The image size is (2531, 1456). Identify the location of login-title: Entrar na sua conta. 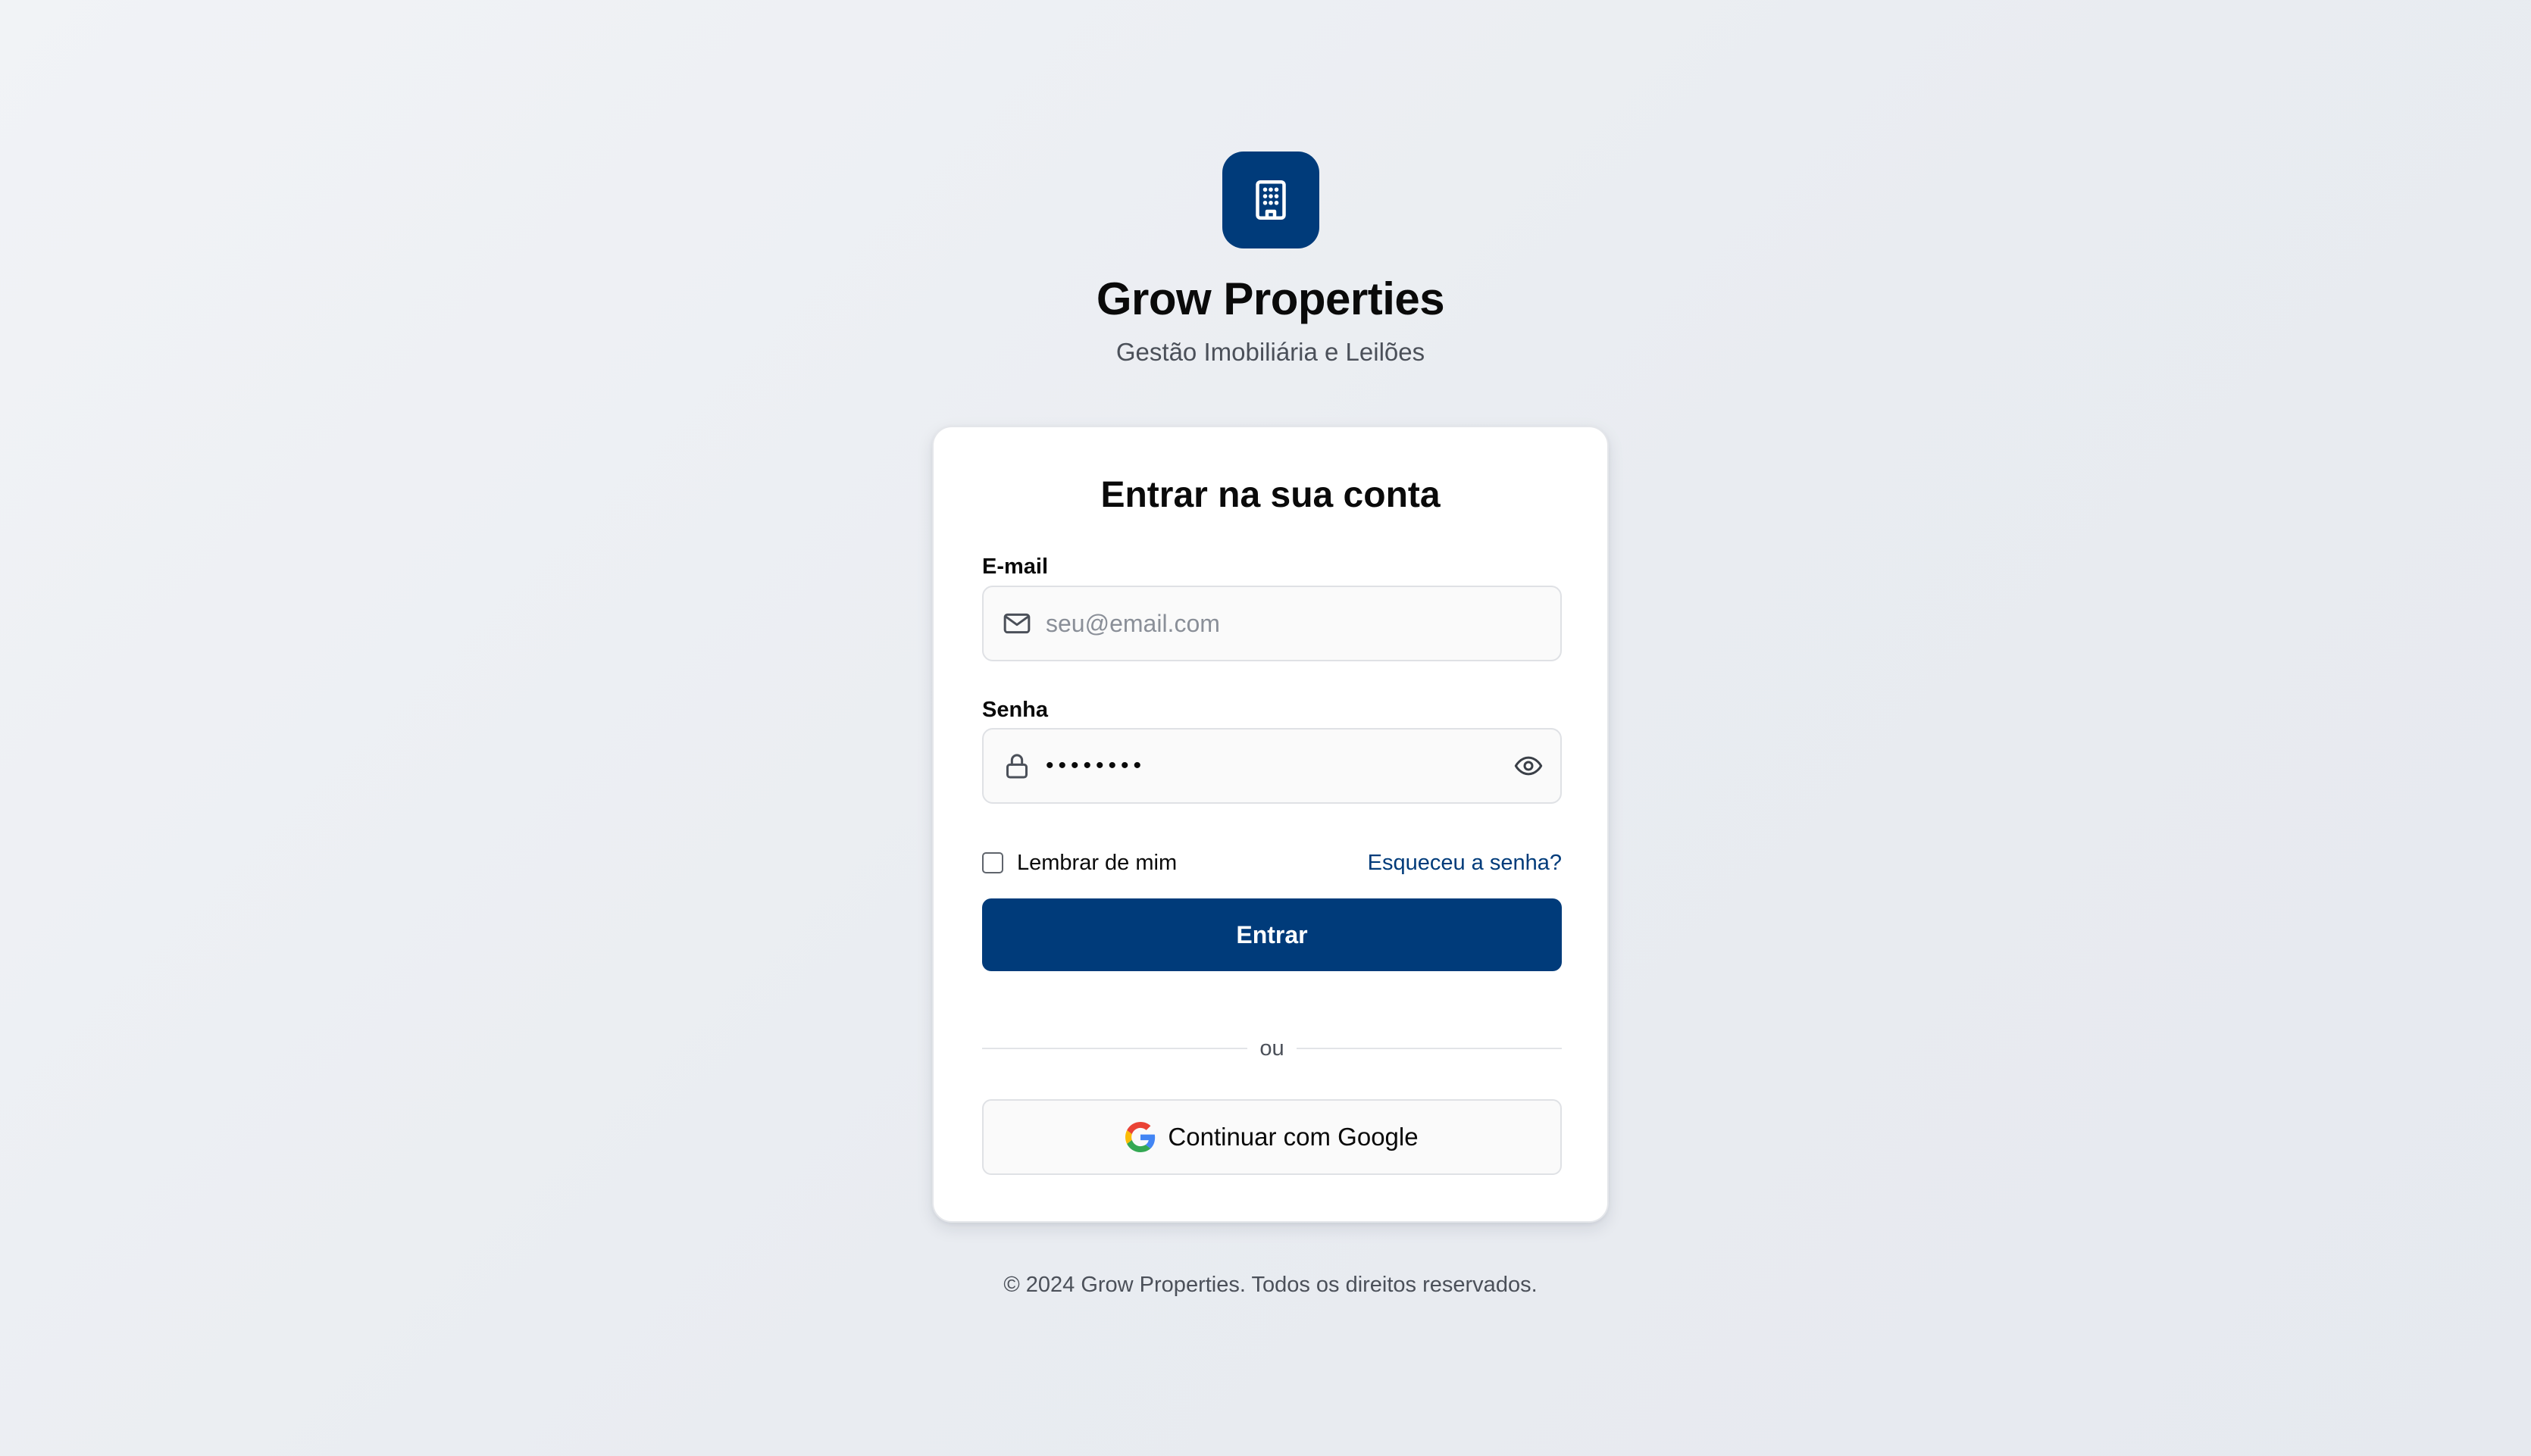
(1270, 495).